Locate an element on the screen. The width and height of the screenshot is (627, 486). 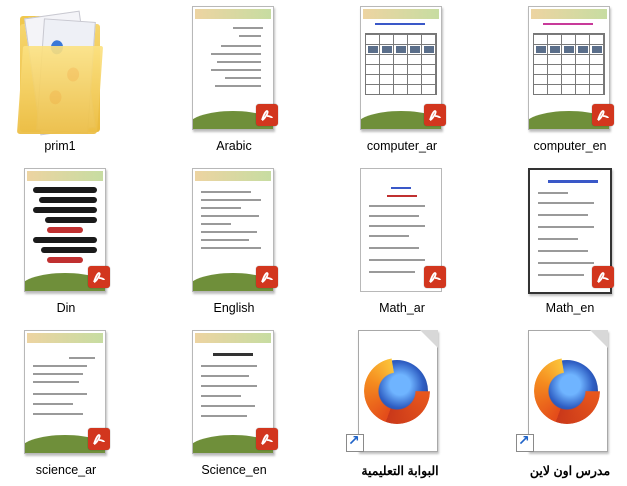
file-name: البوابة التعليمية is located at coordinates (400, 471).